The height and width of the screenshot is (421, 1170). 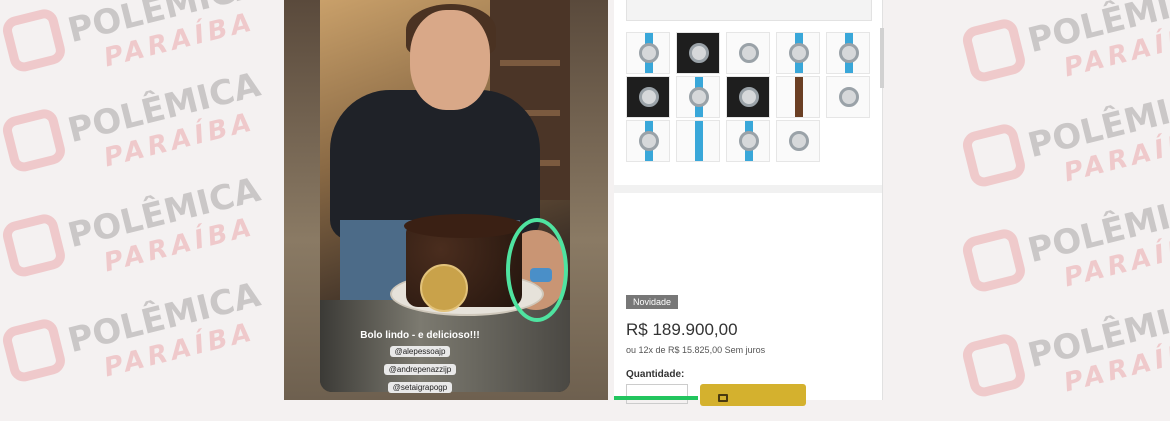 What do you see at coordinates (748, 189) in the screenshot?
I see `divider` at bounding box center [748, 189].